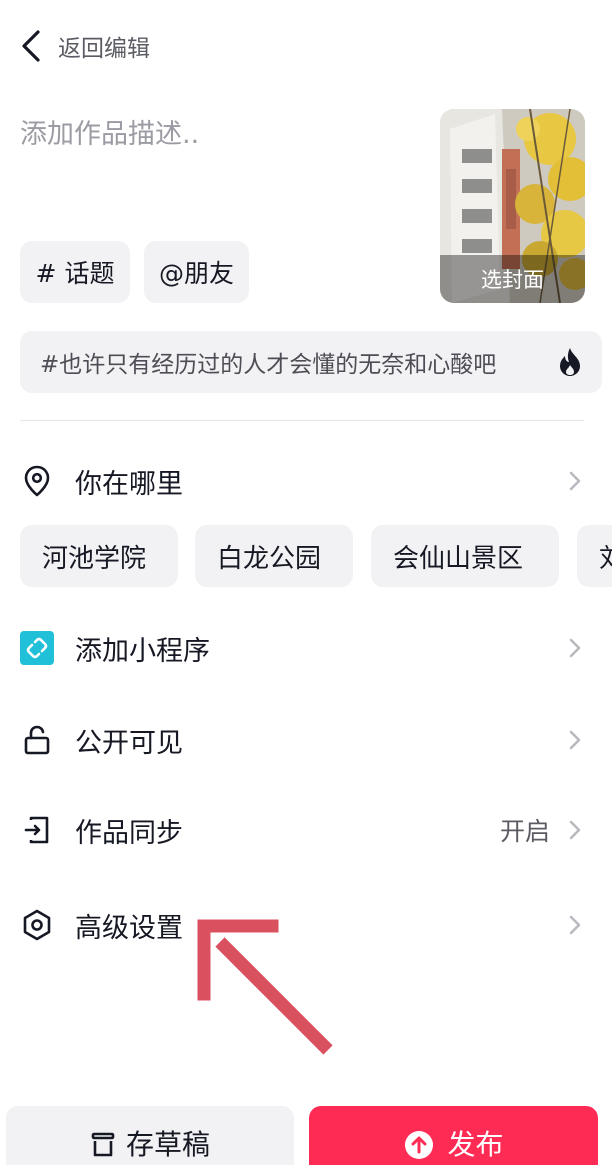 Image resolution: width=612 pixels, height=1165 pixels. I want to click on hot-topic-text: #也许只有经历过的人才会懂的无奈和心酸吧, so click(268, 365).